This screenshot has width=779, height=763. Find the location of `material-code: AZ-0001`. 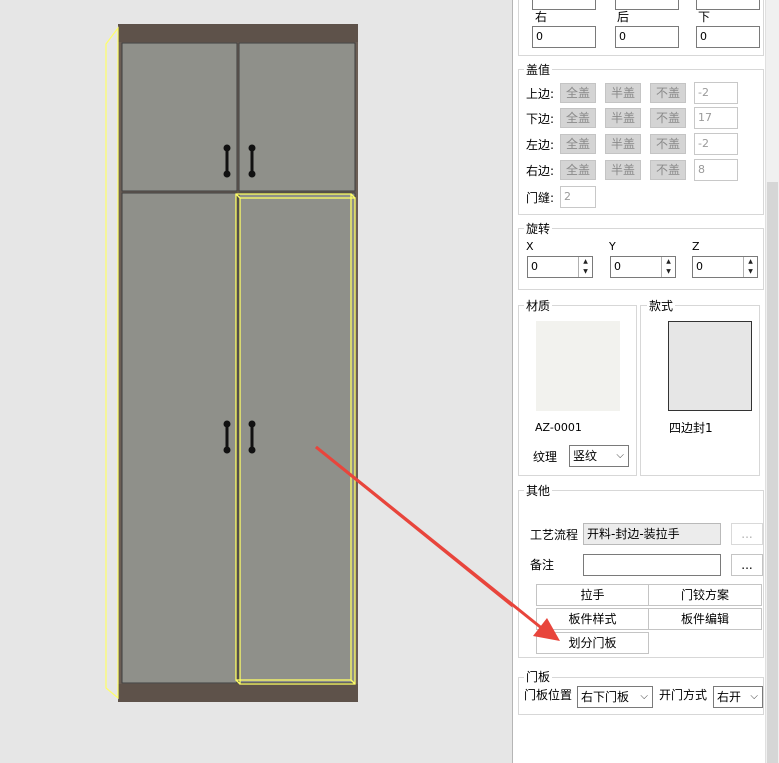

material-code: AZ-0001 is located at coordinates (558, 427).